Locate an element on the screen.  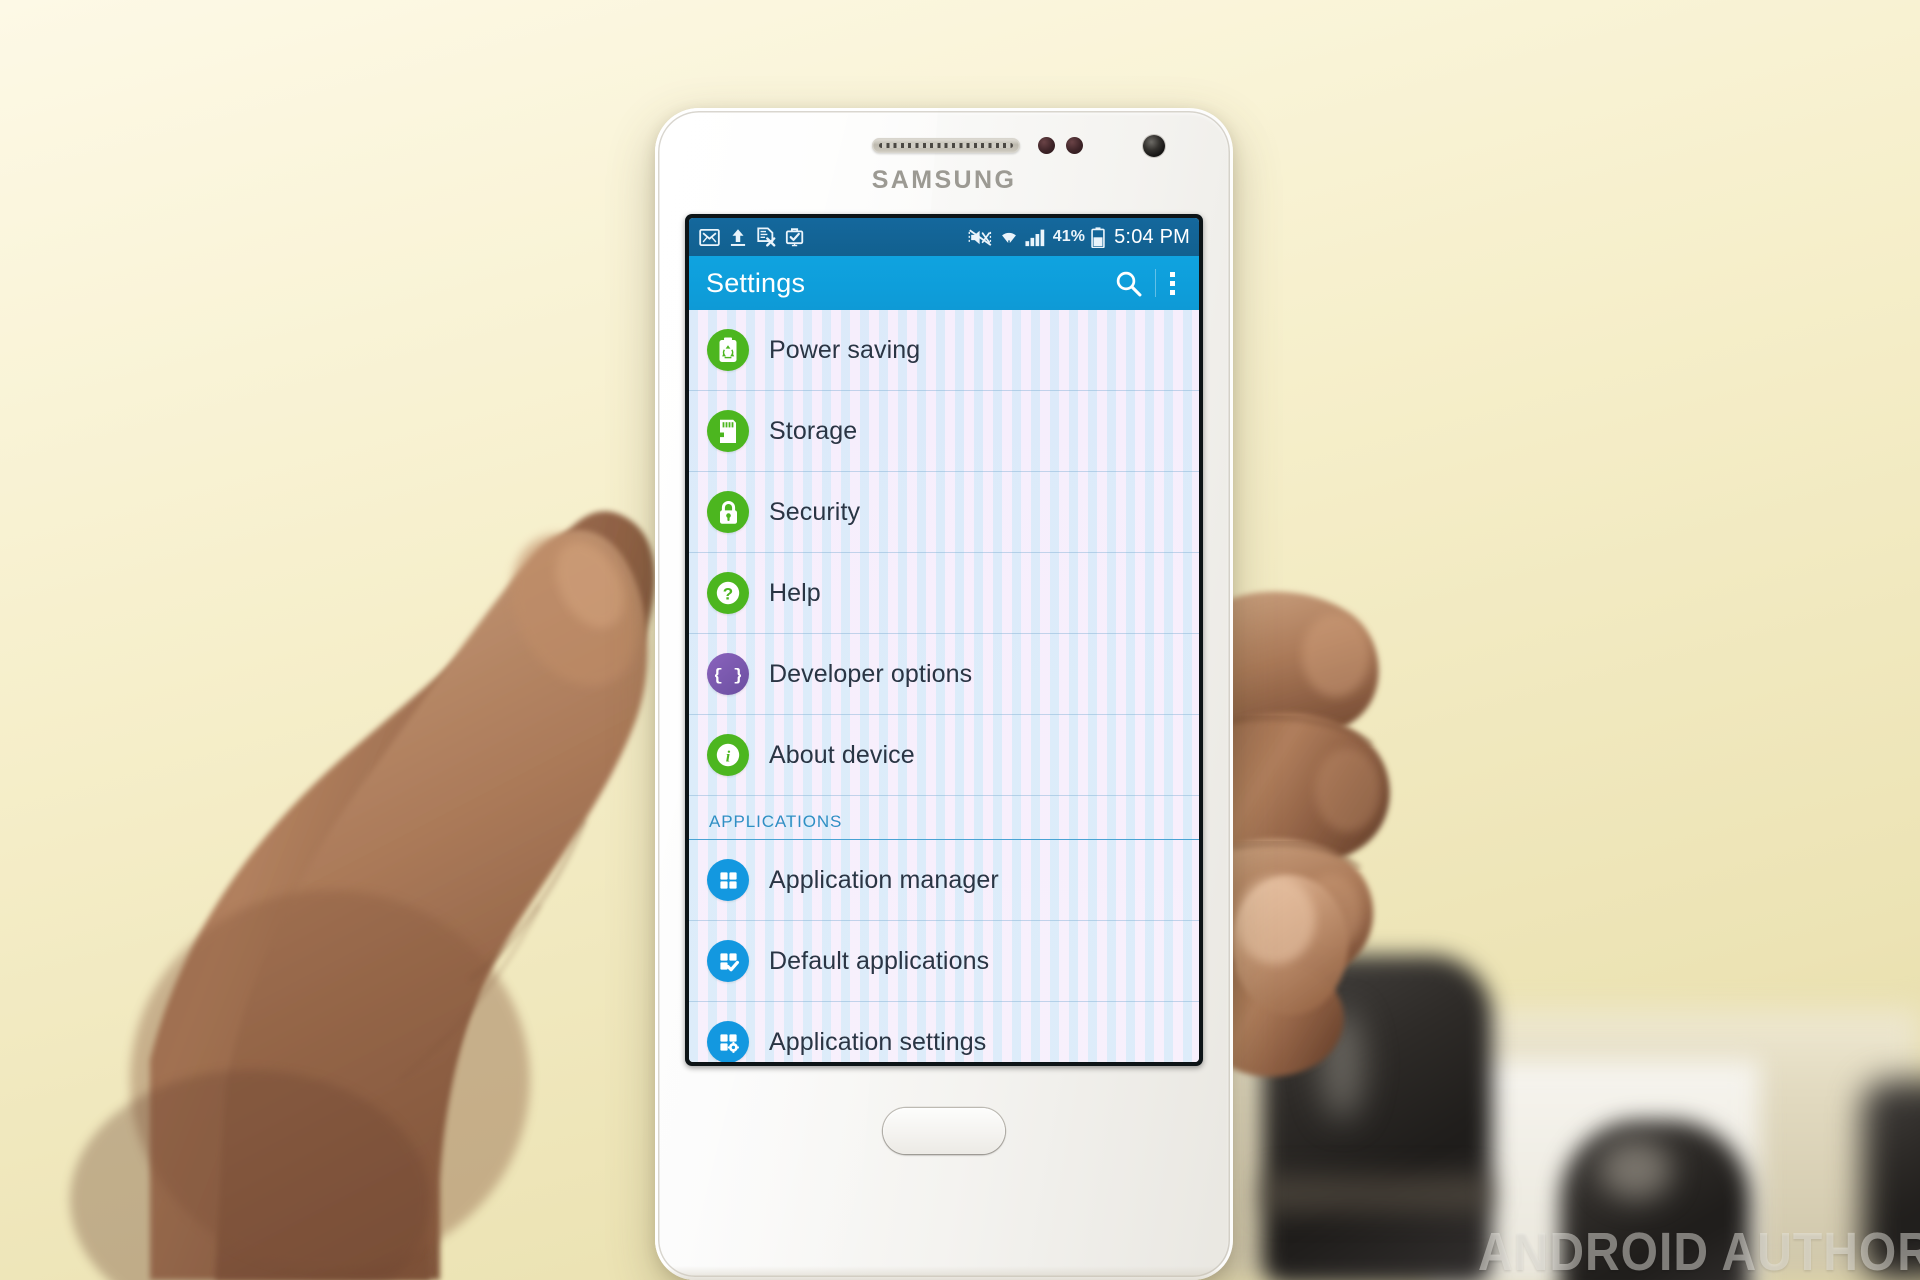
settings-item-label: Application manager is located at coordinates (884, 879).